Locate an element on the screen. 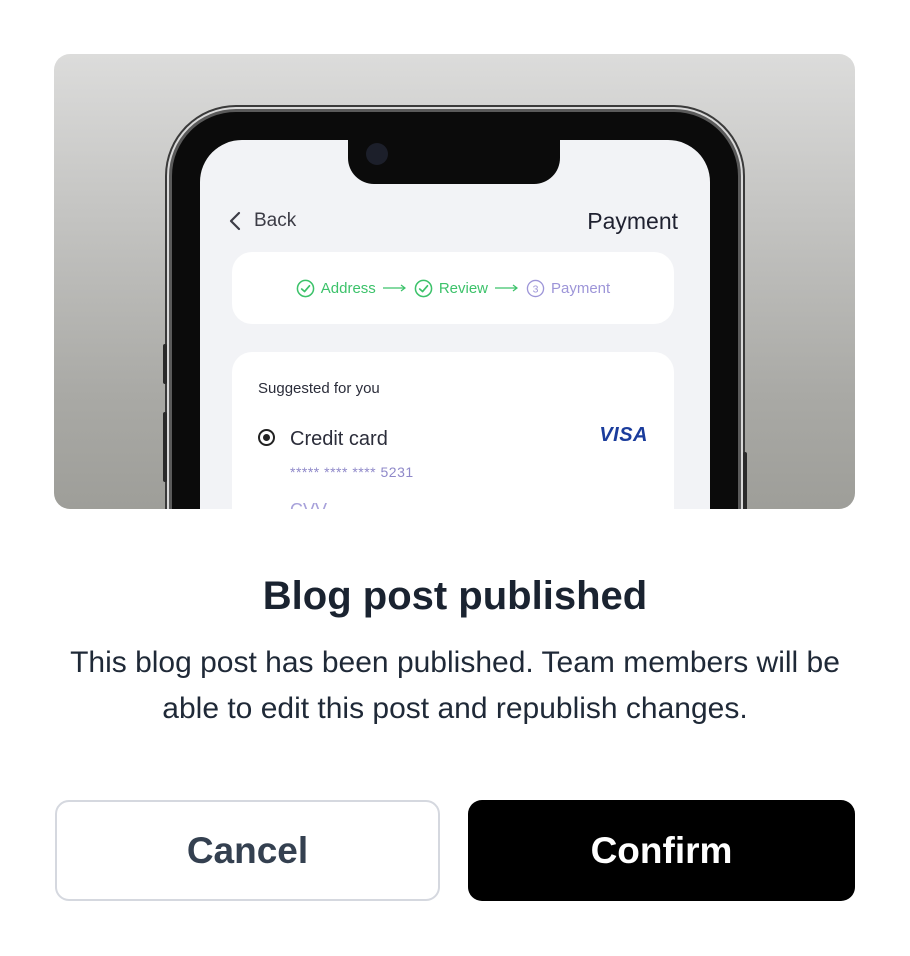 The image size is (910, 956). step-number: 3 is located at coordinates (536, 289).